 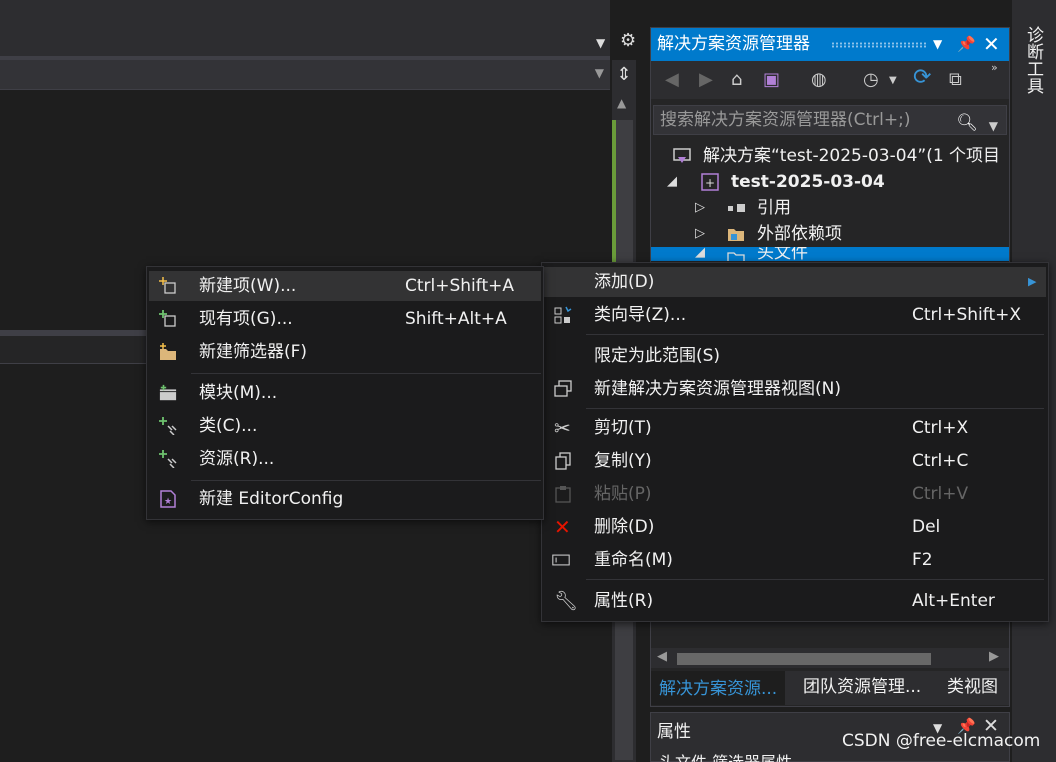 What do you see at coordinates (771, 79) in the screenshot?
I see `switch-views-icon: ▣` at bounding box center [771, 79].